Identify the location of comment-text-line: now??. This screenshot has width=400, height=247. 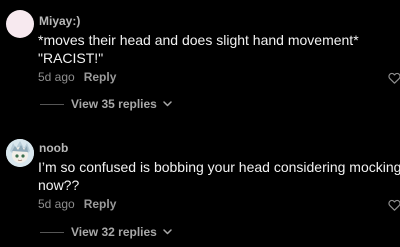
(59, 185).